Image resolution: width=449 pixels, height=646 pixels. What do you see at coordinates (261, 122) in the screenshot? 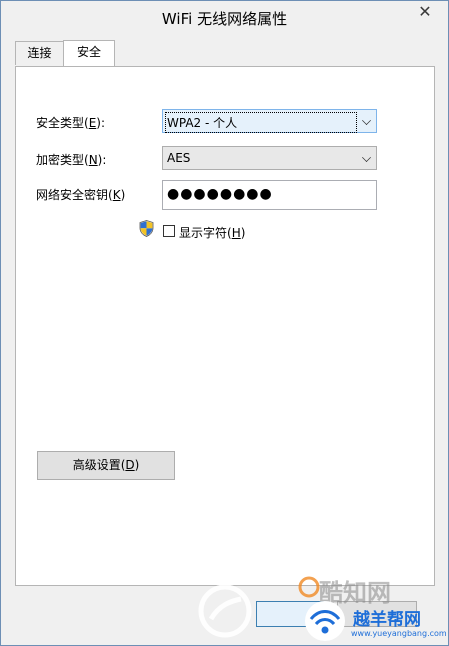
I see `security-type-value: WPA2 - 个人` at bounding box center [261, 122].